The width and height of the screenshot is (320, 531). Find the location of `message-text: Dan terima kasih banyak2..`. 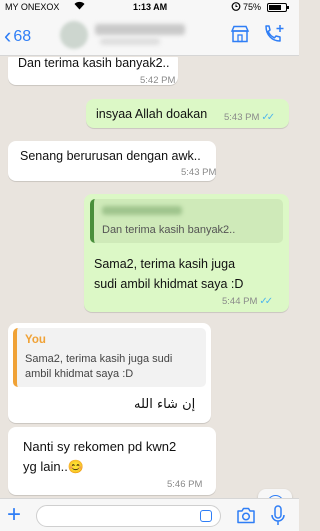

message-text: Dan terima kasih banyak2.. is located at coordinates (94, 63).